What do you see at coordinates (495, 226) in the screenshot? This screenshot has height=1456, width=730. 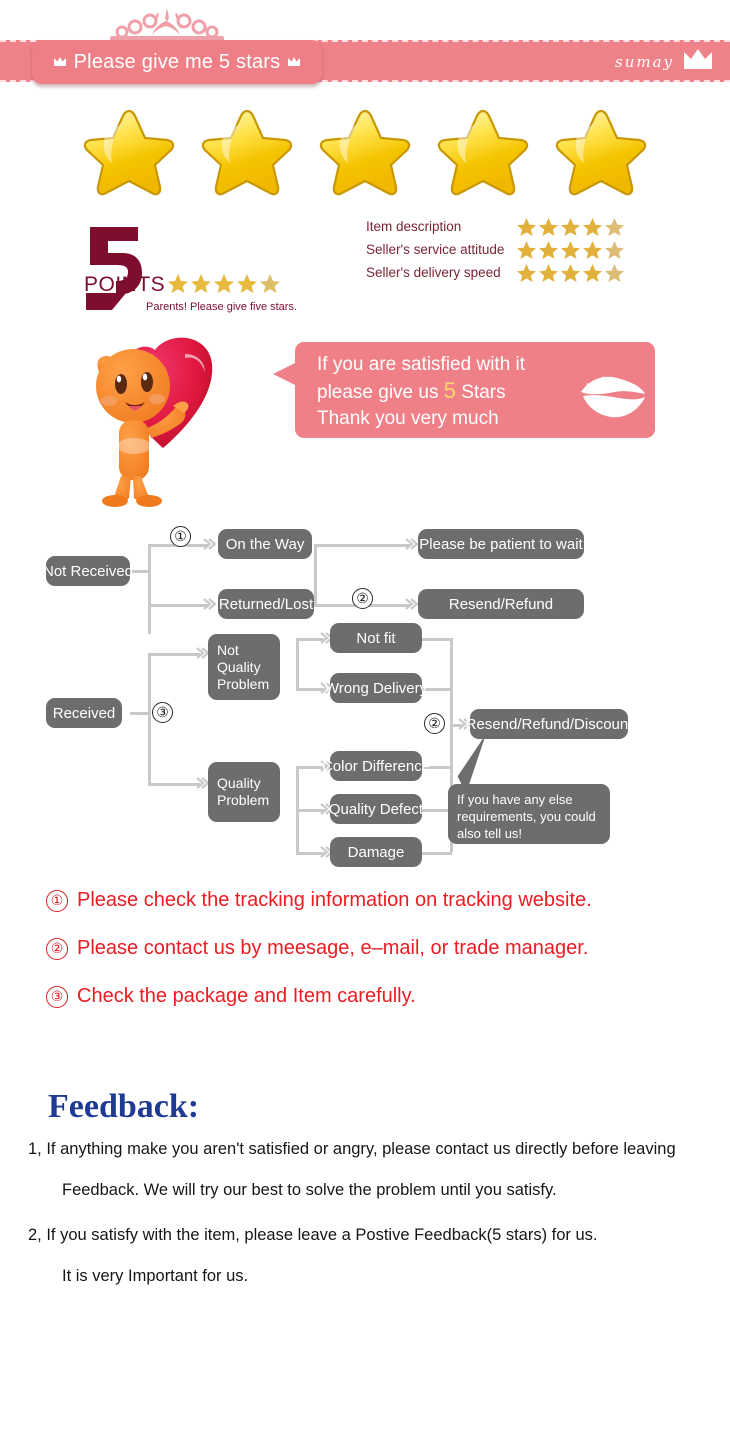 I see `rating-row: Item description` at bounding box center [495, 226].